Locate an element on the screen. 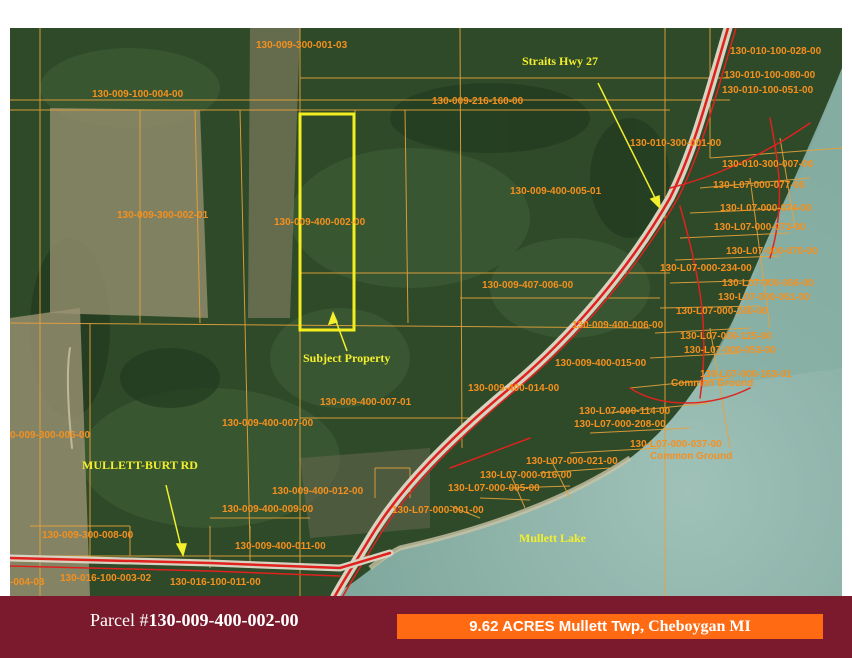 The image size is (852, 658). parcel-label: 130-010-100-051-00 is located at coordinates (768, 90).